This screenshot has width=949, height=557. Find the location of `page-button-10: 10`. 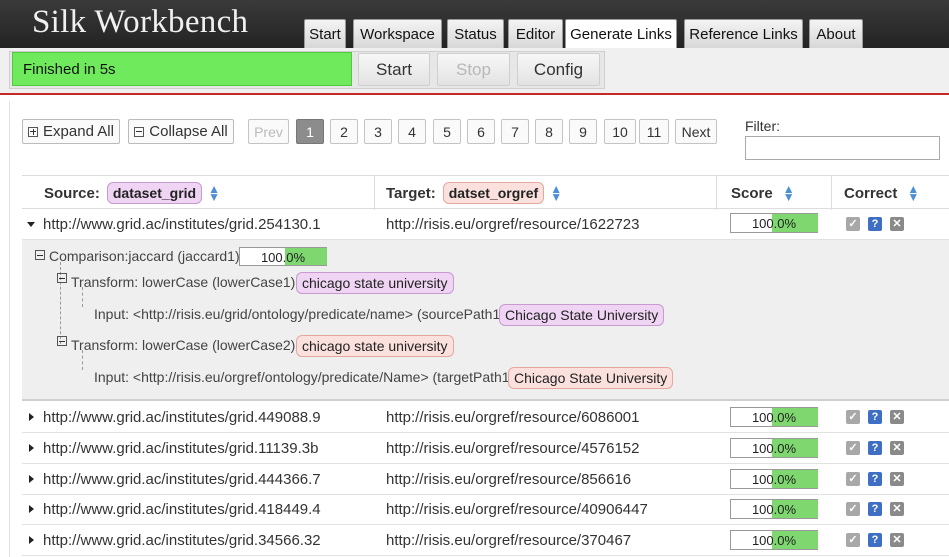

page-button-10: 10 is located at coordinates (620, 131).